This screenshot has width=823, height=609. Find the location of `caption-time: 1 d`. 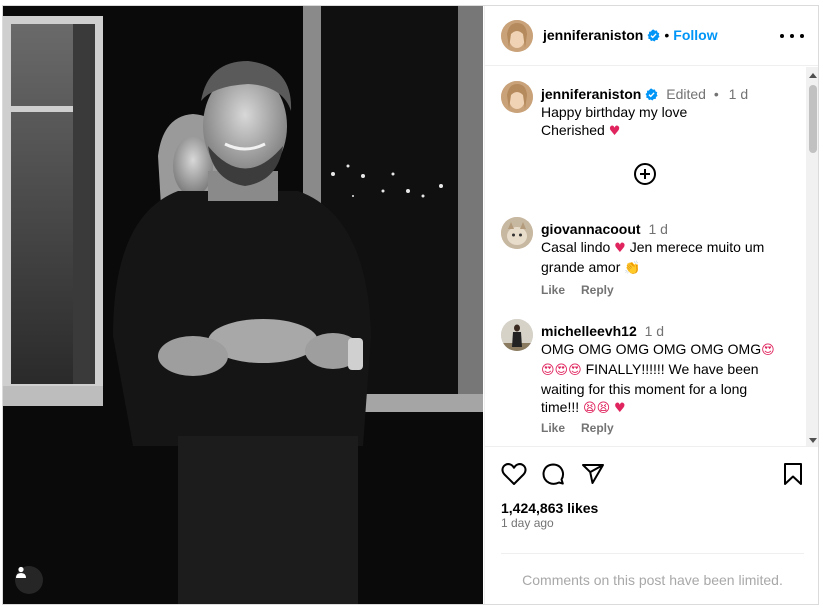

caption-time: 1 d is located at coordinates (738, 94).